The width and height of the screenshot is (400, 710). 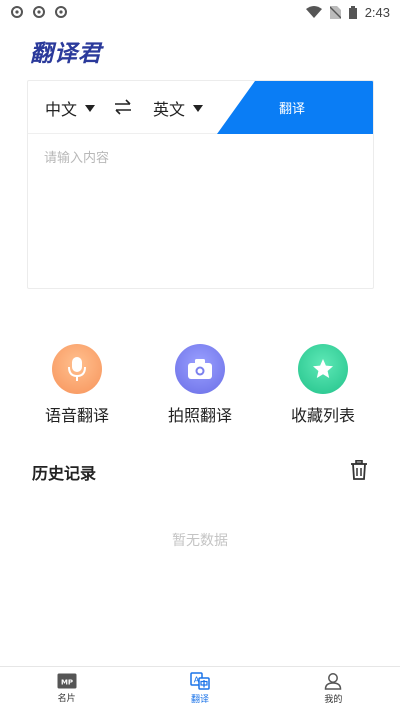 I want to click on favorites-list-button: 收藏列表, so click(x=323, y=385).